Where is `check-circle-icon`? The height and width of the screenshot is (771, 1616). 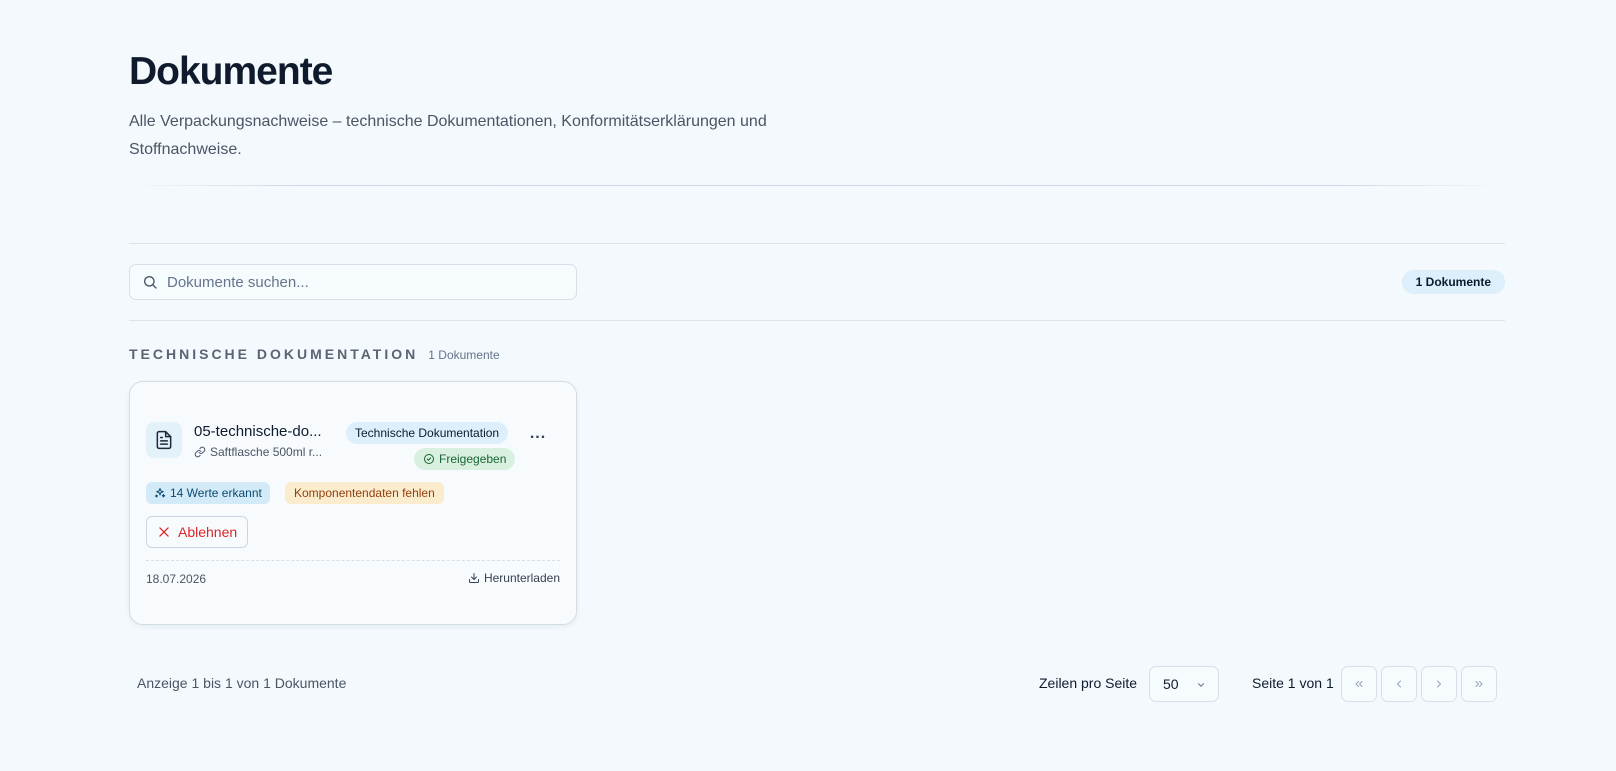 check-circle-icon is located at coordinates (429, 459).